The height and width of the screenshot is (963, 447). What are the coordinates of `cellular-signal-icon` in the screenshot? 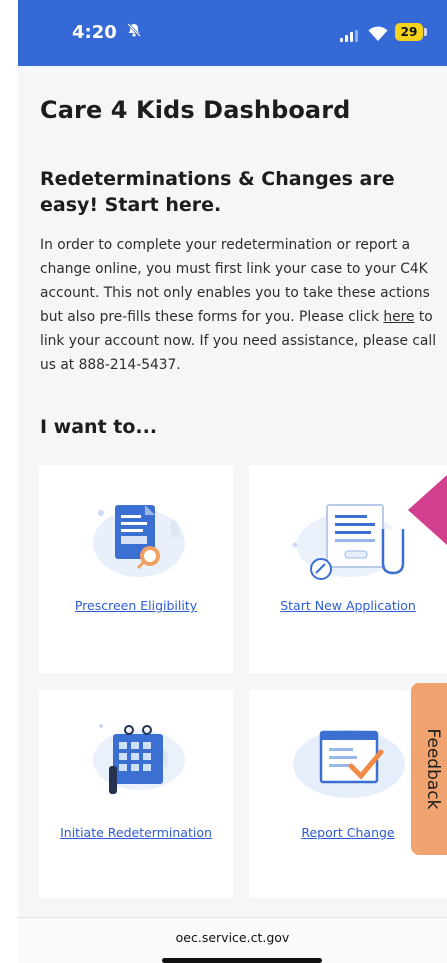 It's located at (350, 36).